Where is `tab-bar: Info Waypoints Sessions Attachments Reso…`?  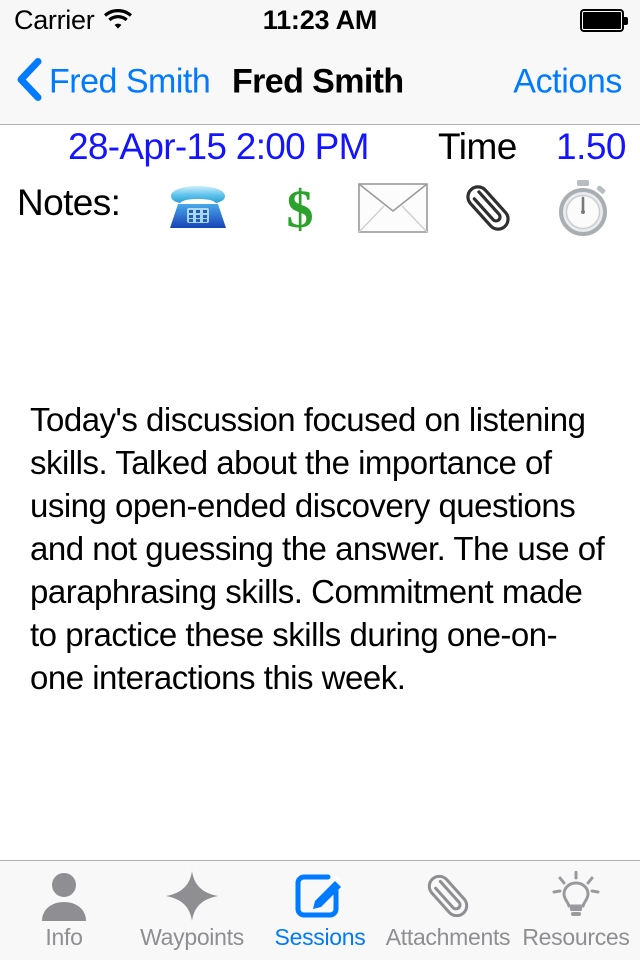
tab-bar: Info Waypoints Sessions Attachments Reso… is located at coordinates (320, 910).